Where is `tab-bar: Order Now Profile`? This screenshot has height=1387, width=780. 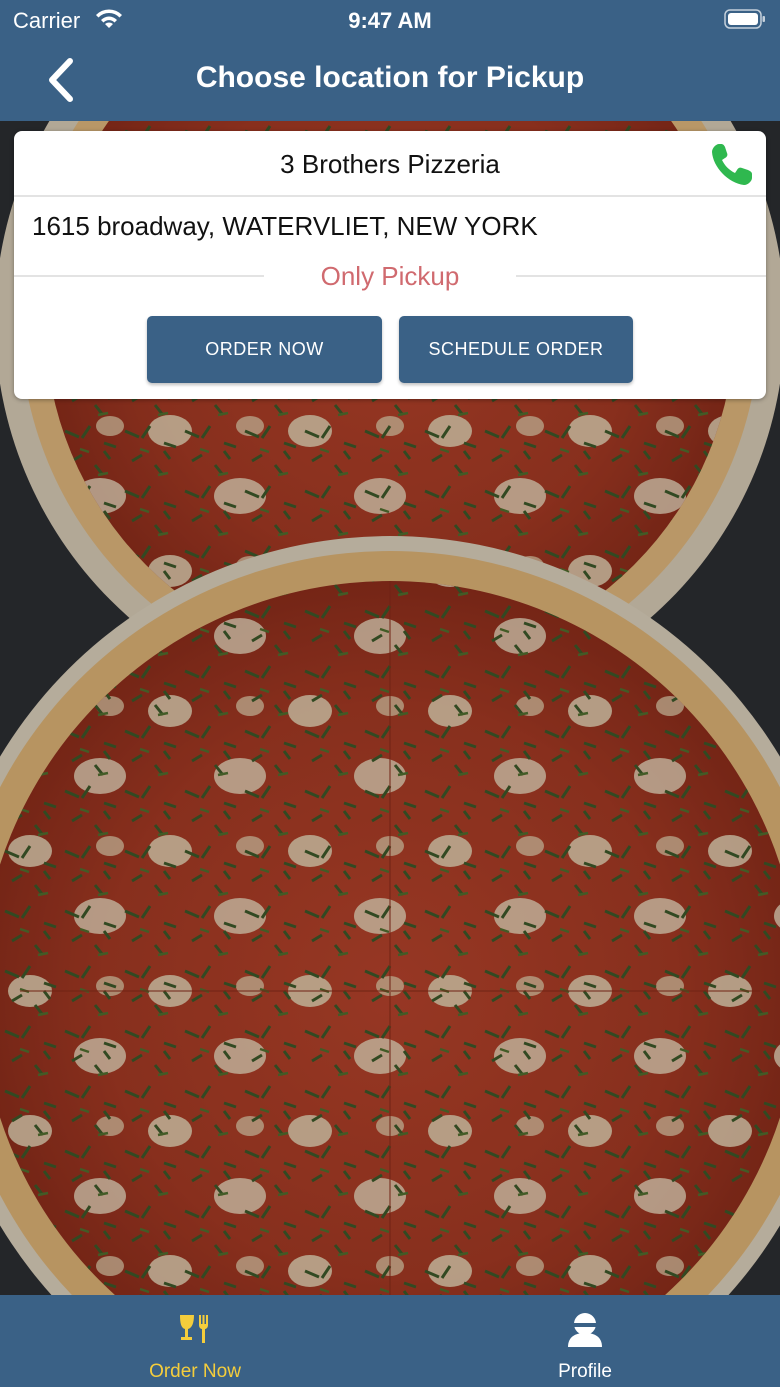 tab-bar: Order Now Profile is located at coordinates (390, 1341).